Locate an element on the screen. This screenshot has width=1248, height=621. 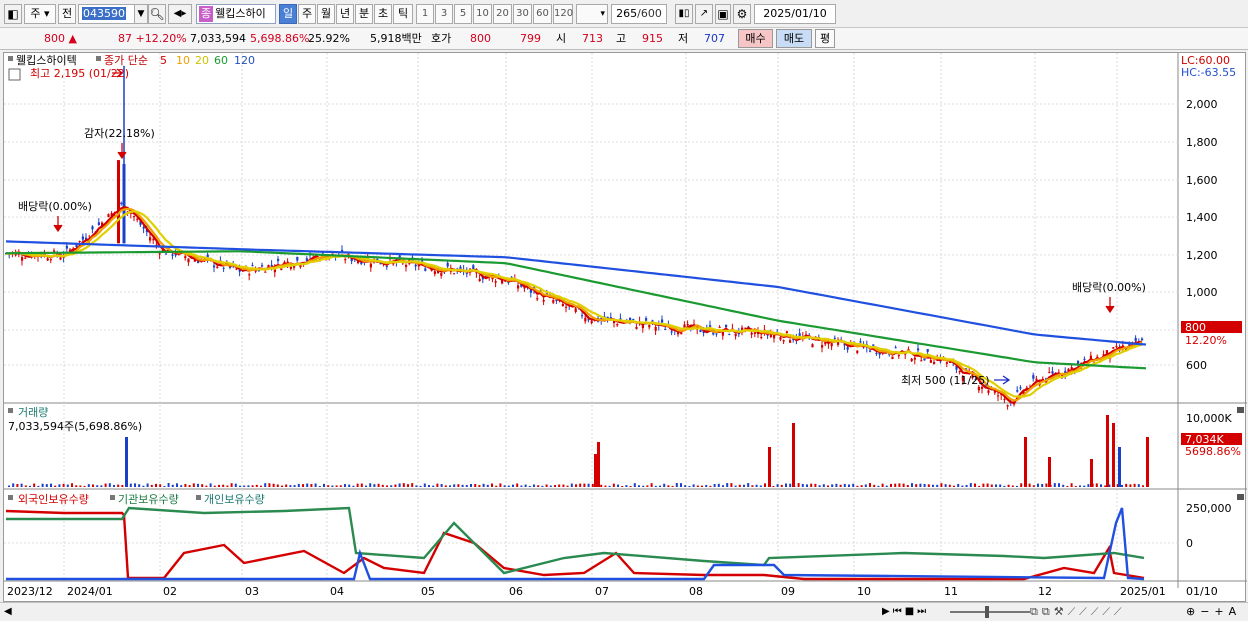
code-input: 043590 is located at coordinates (107, 14).